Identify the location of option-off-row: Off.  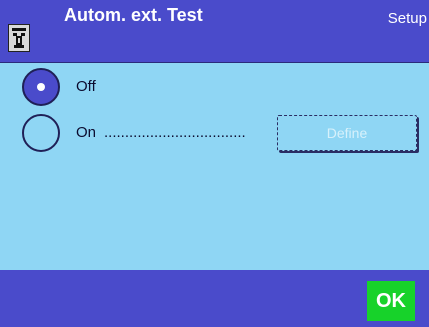
(214, 88).